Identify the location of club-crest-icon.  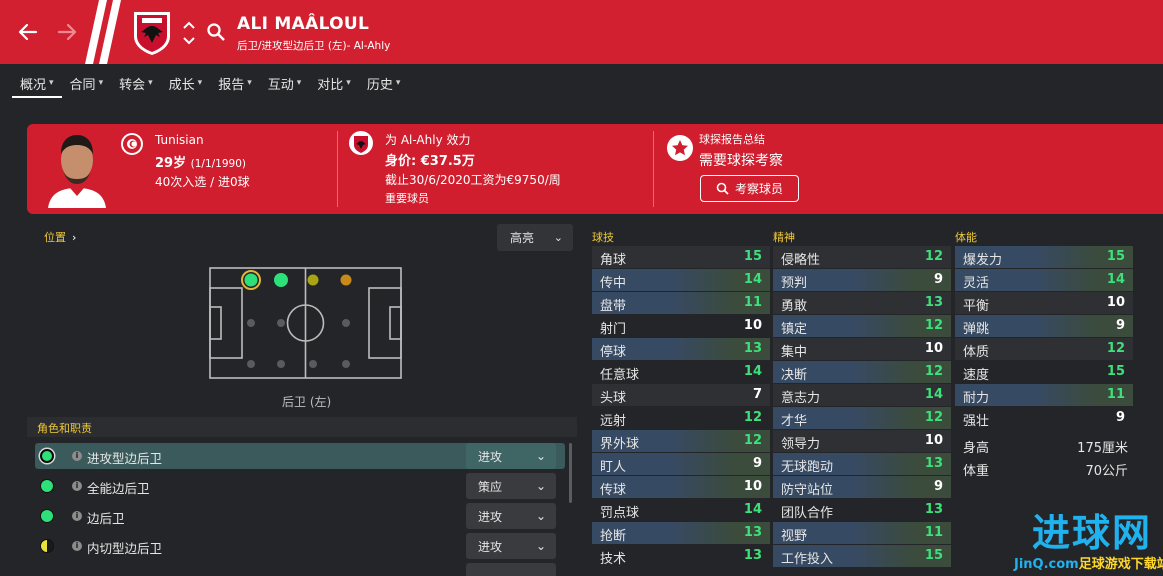
(152, 33).